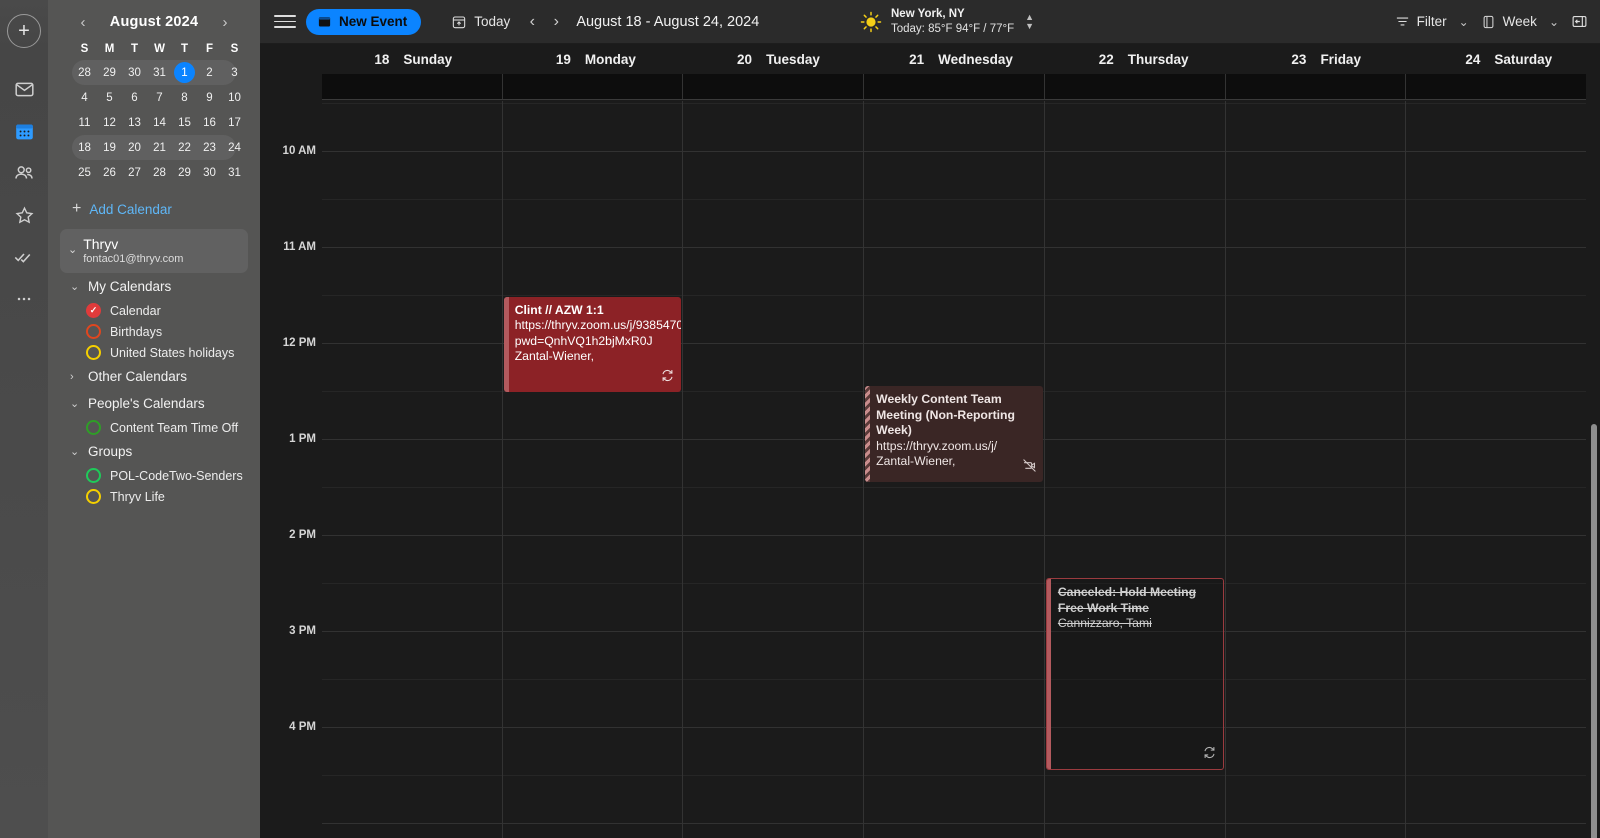  Describe the element at coordinates (234, 122) in the screenshot. I see `mini-calendar-day: 17` at that location.